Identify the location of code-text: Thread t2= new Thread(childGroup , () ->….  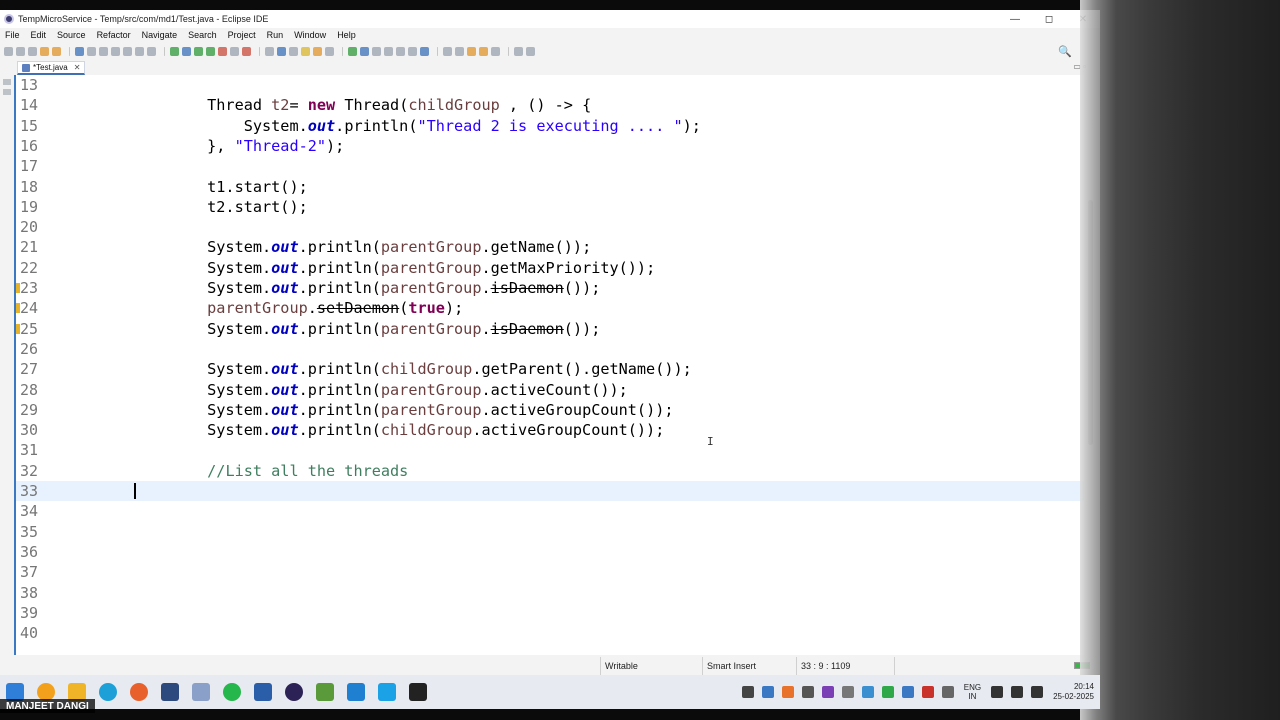
(362, 105).